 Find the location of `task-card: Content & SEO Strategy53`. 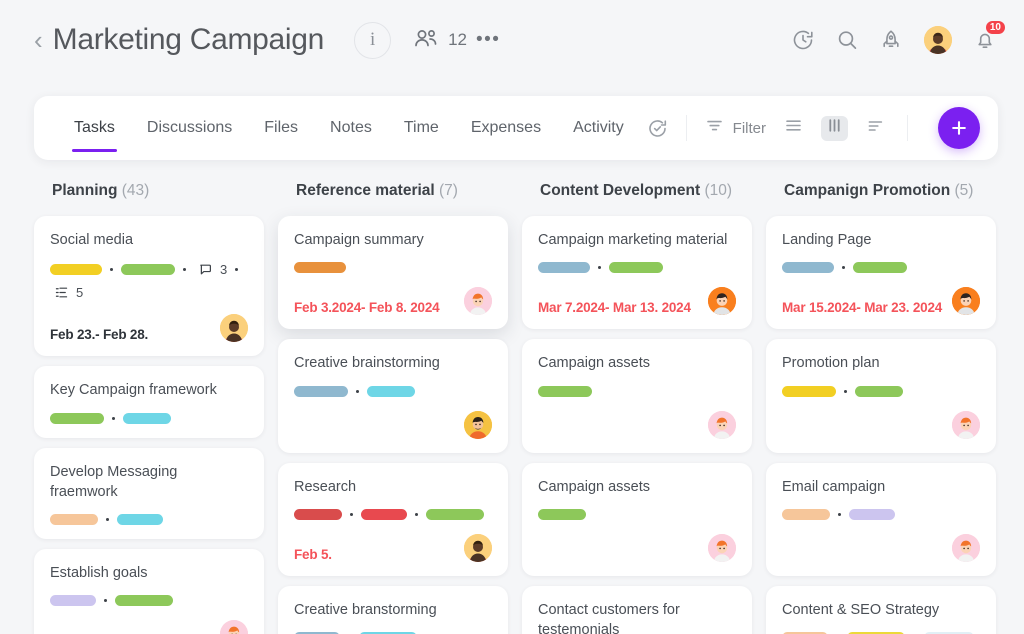

task-card: Content & SEO Strategy53 is located at coordinates (881, 609).